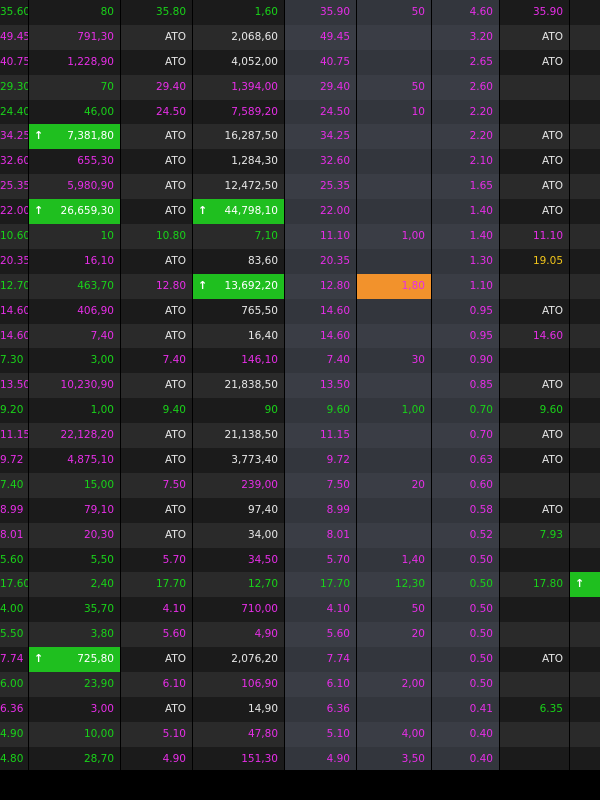  I want to click on table-row: 9.20 1,00 9.40 90 9.60 1,00 0.70 9.60, so click(300, 411).